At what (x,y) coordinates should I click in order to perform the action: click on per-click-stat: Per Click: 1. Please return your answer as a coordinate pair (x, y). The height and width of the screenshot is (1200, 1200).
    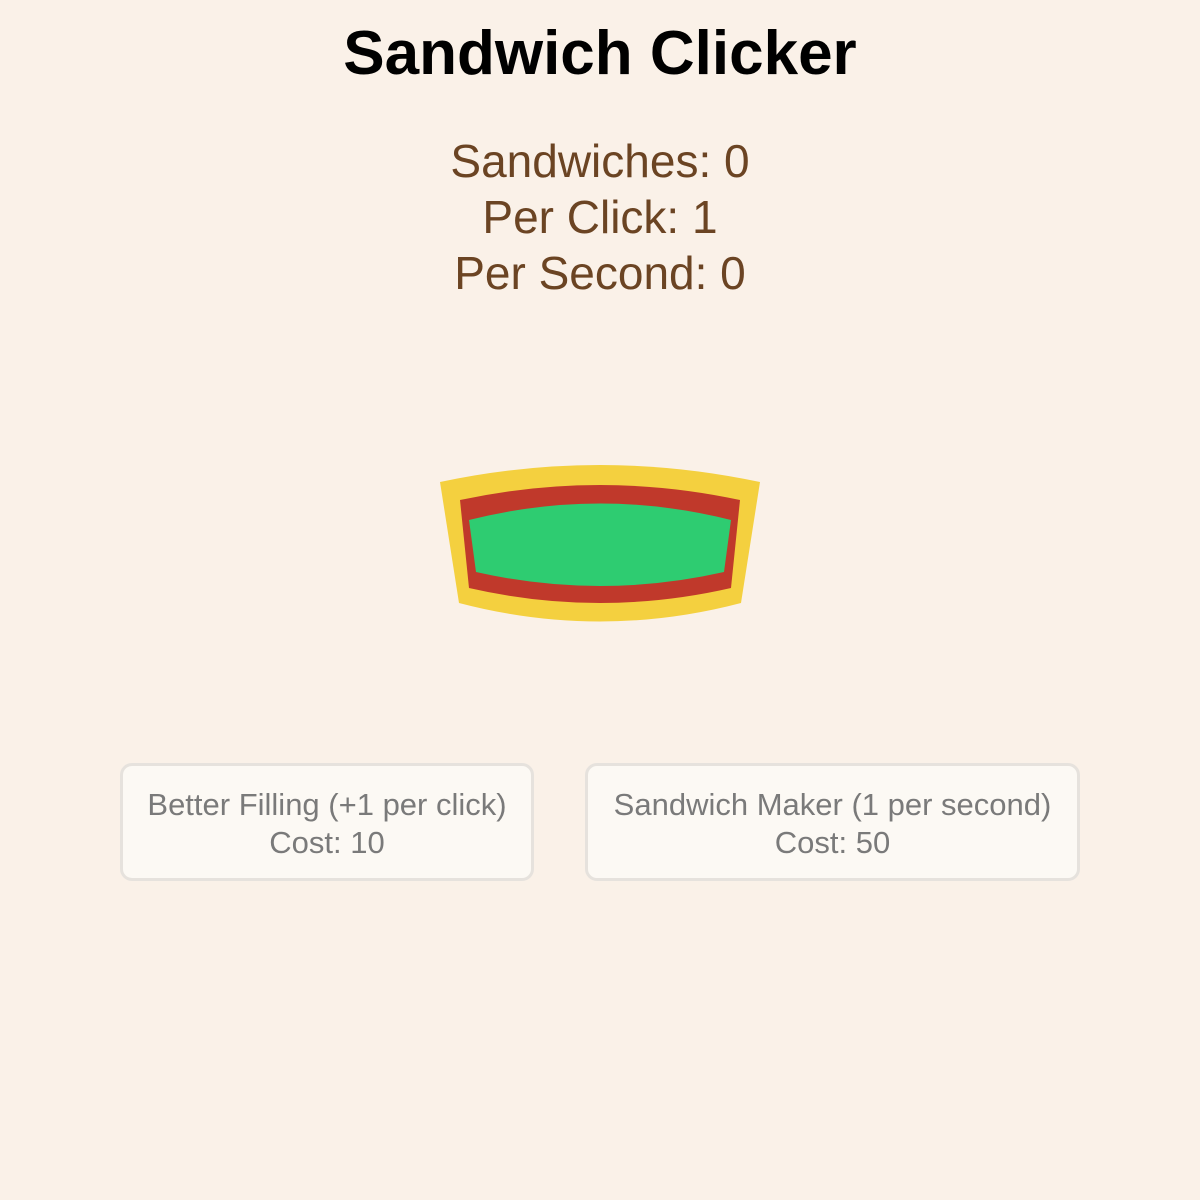
    Looking at the image, I should click on (600, 217).